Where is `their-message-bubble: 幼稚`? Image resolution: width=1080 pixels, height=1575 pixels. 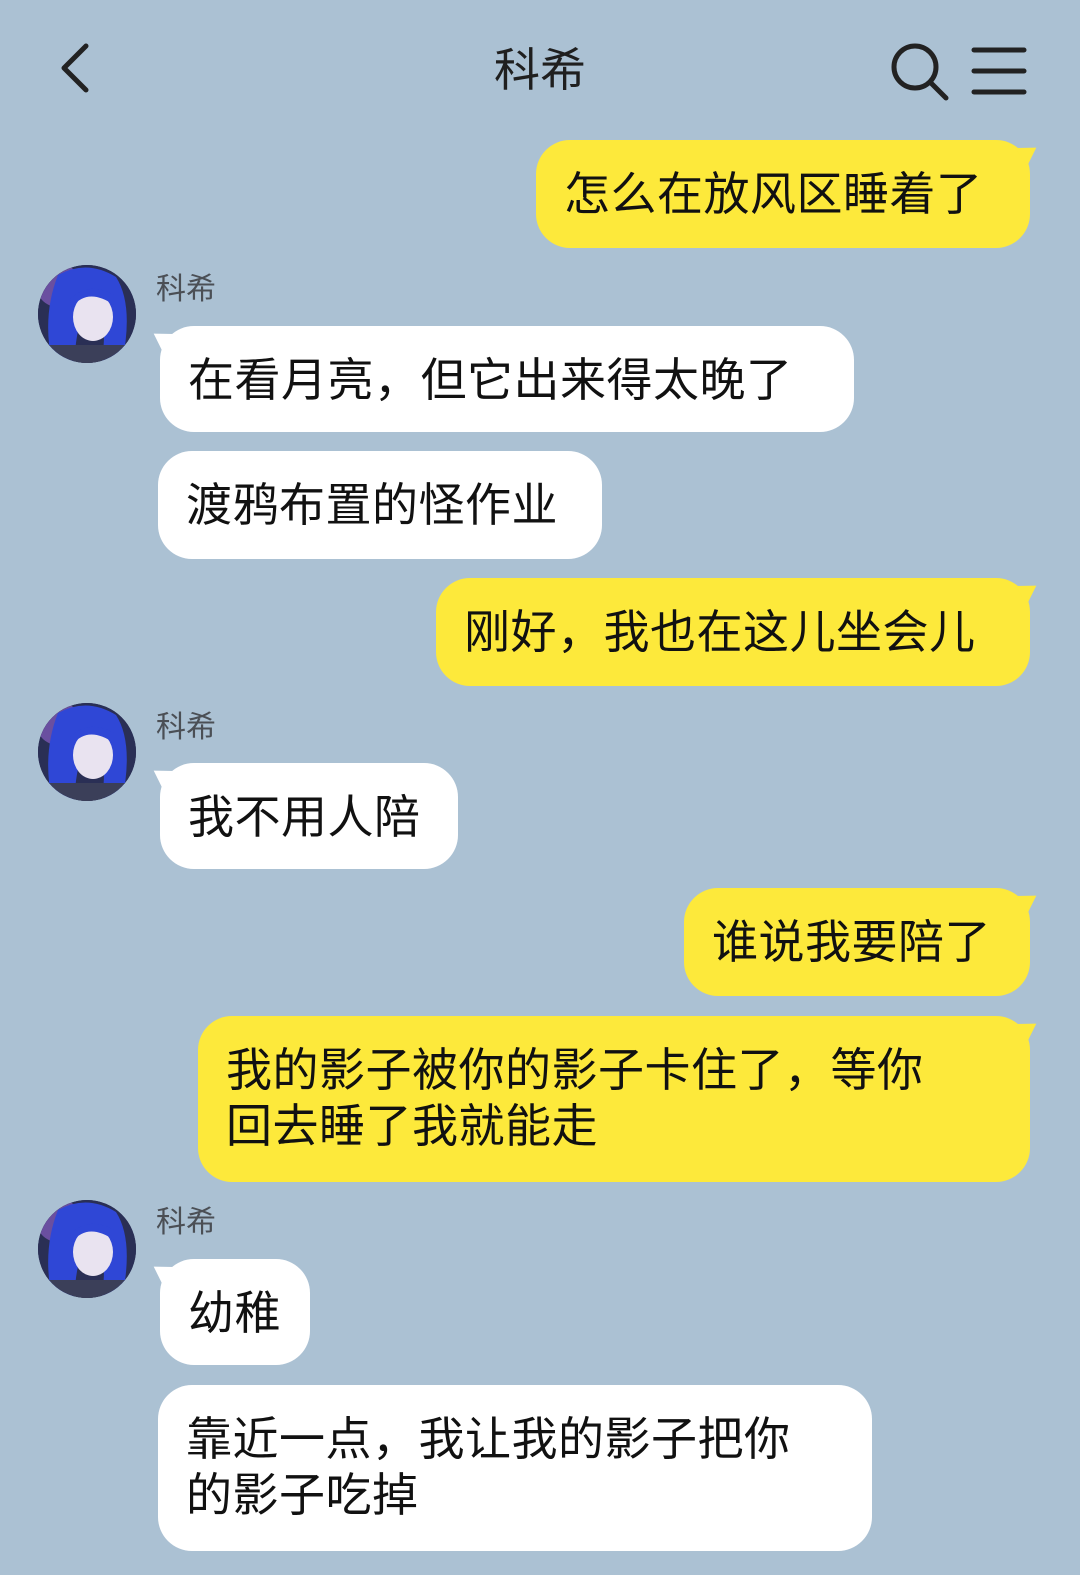 their-message-bubble: 幼稚 is located at coordinates (235, 1312).